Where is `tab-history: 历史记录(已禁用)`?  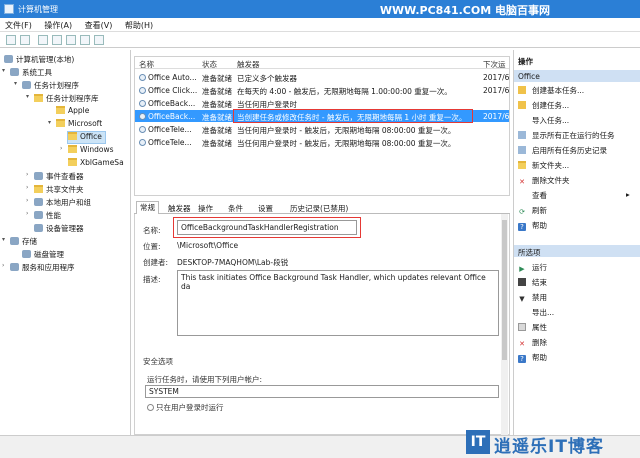
tab-history: 历史记录(已禁用) is located at coordinates (319, 208).